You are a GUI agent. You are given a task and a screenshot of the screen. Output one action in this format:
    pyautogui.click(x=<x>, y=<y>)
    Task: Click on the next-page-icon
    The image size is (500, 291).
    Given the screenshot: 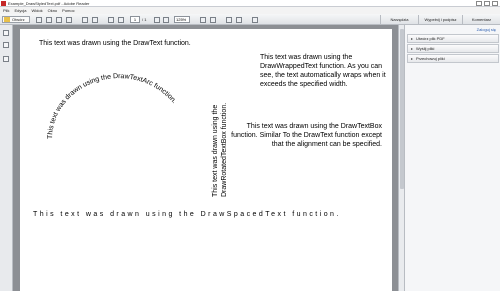 What is the action you would take?
    pyautogui.click(x=121, y=20)
    